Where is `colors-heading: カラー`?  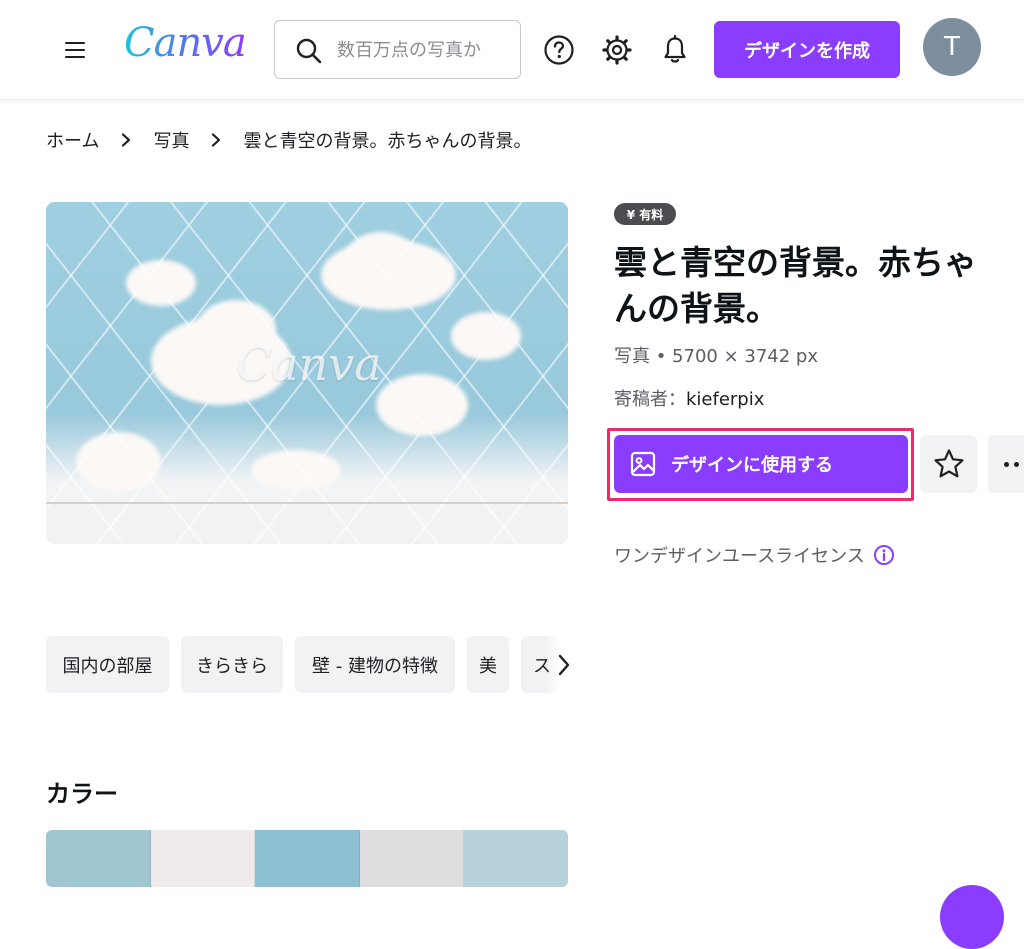 colors-heading: カラー is located at coordinates (82, 794).